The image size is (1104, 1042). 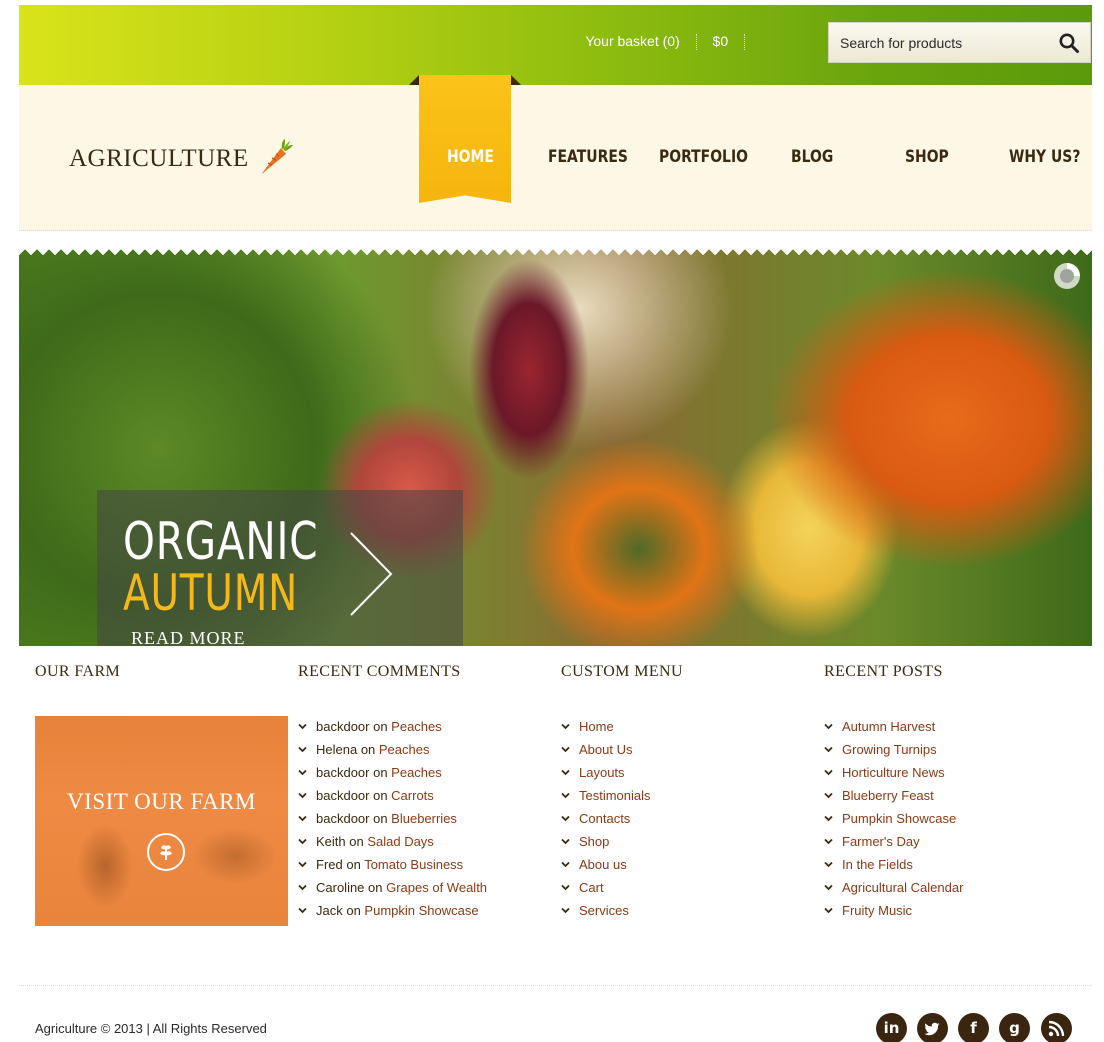 I want to click on menu-item: About Us, so click(x=606, y=750).